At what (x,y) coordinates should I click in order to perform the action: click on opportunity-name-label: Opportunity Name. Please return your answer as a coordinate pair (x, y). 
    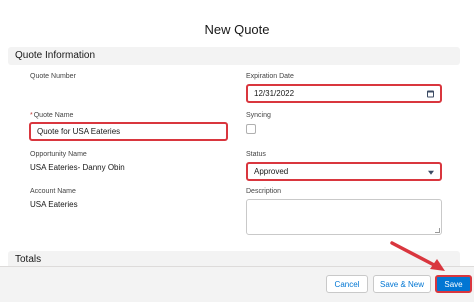
    Looking at the image, I should click on (58, 154).